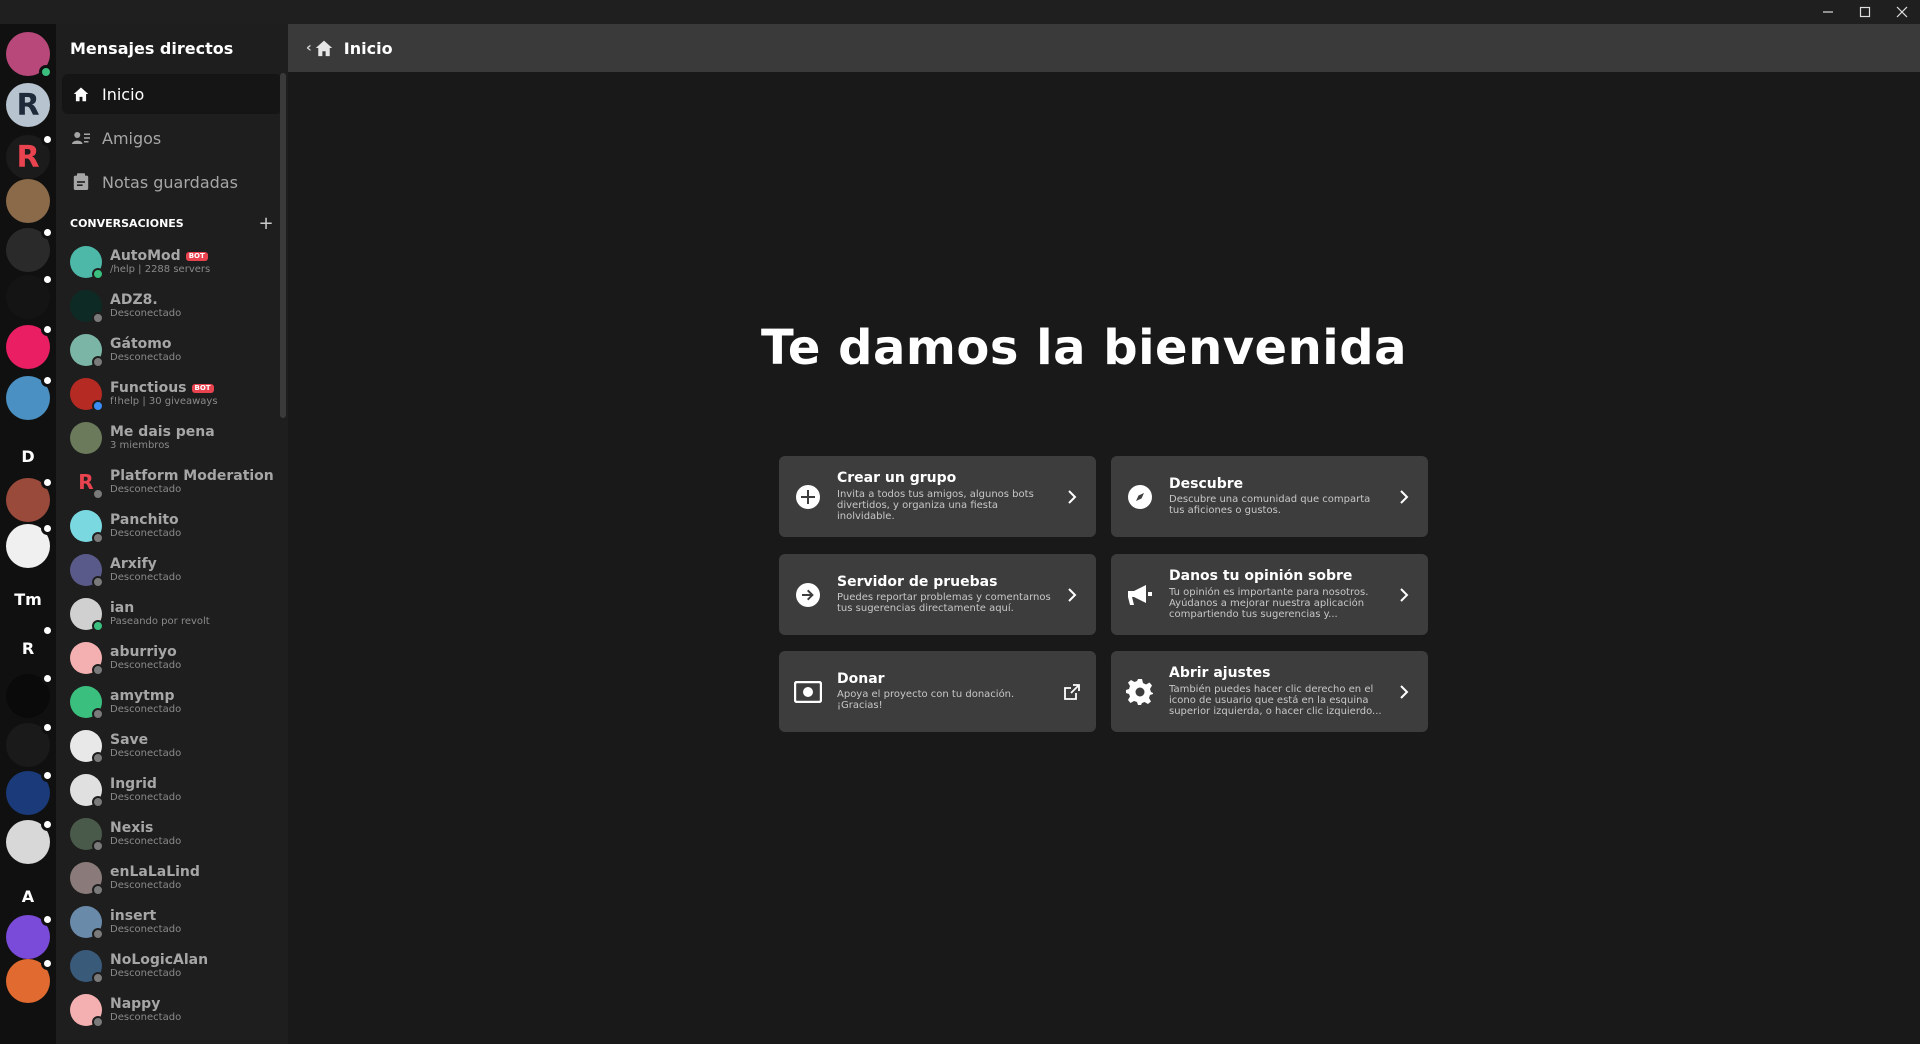 The image size is (1920, 1044). What do you see at coordinates (1827, 12) in the screenshot?
I see `minimize-button` at bounding box center [1827, 12].